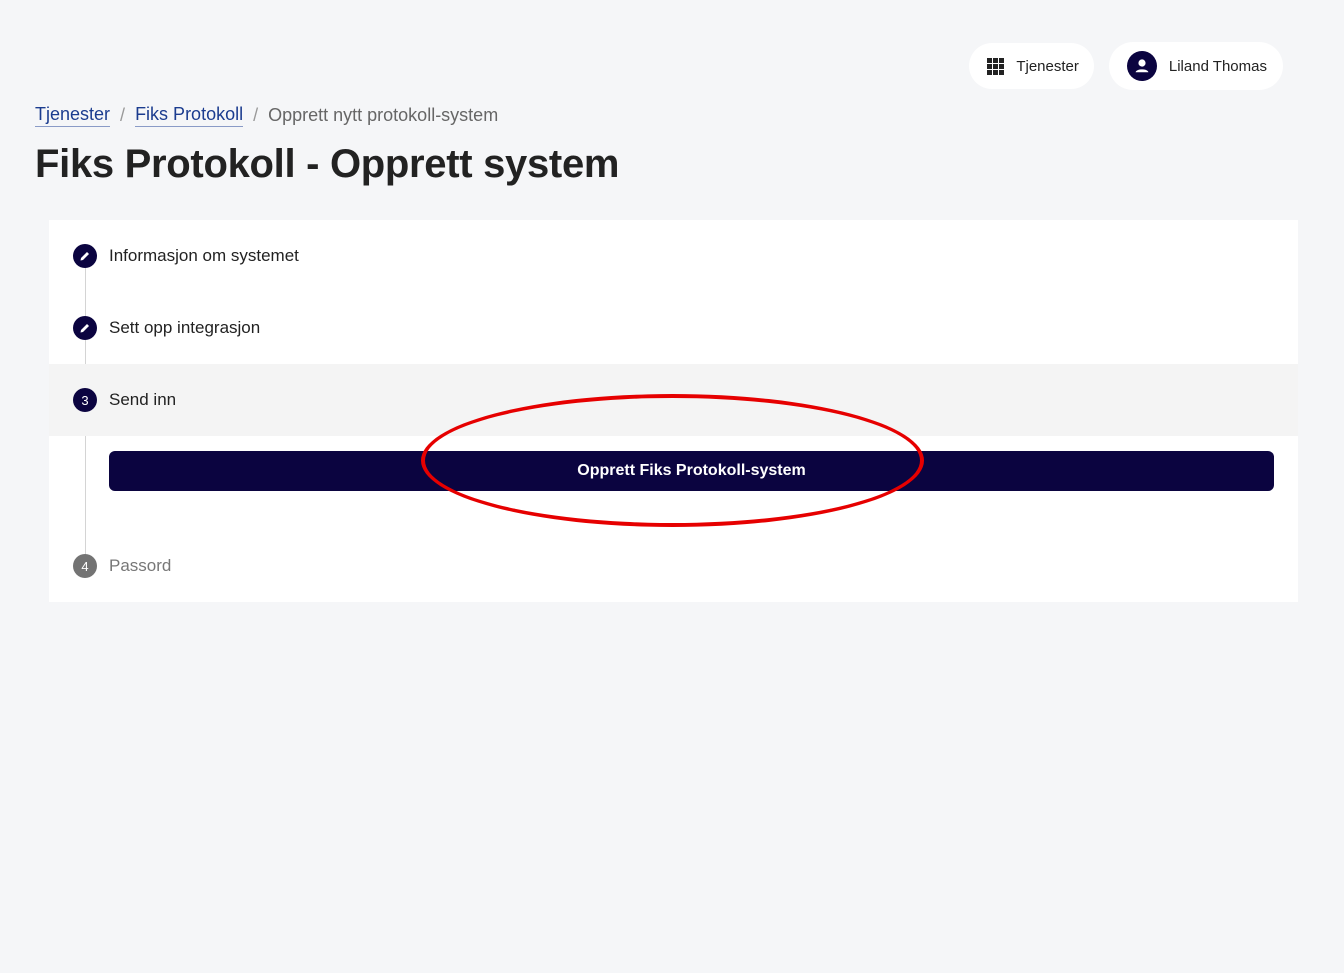 The image size is (1344, 973). I want to click on services-label: Tjenester, so click(1047, 66).